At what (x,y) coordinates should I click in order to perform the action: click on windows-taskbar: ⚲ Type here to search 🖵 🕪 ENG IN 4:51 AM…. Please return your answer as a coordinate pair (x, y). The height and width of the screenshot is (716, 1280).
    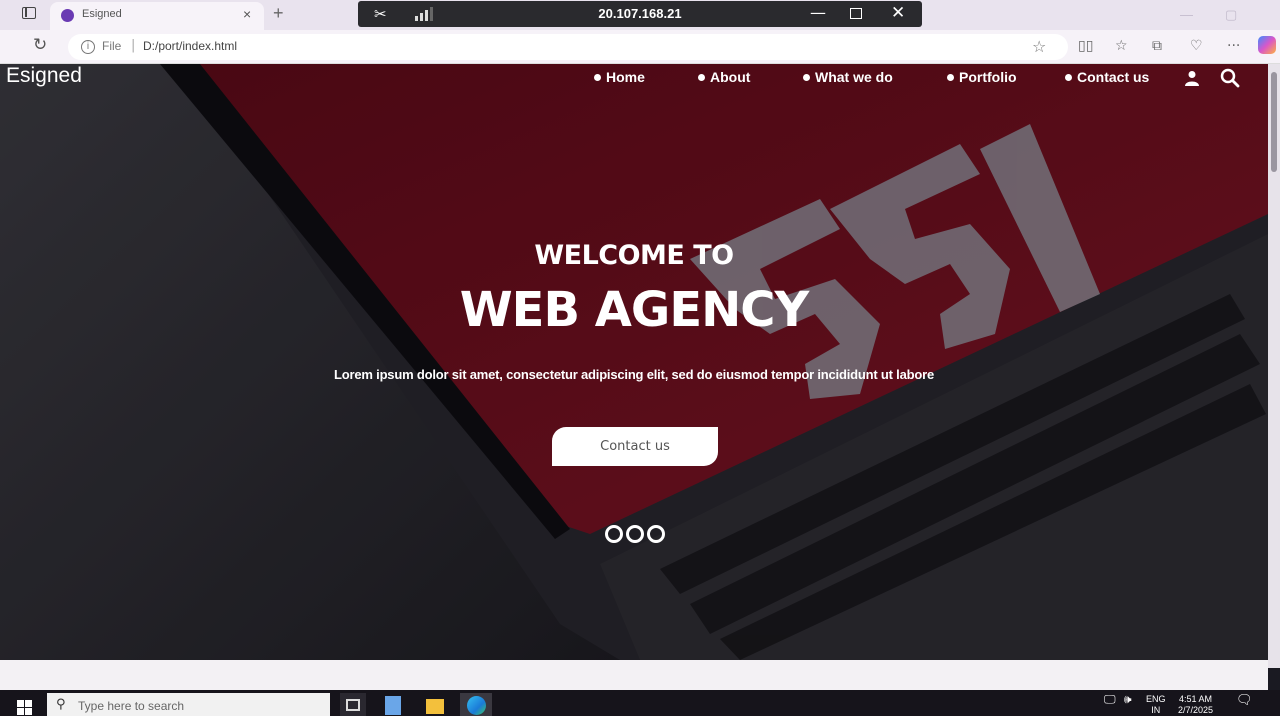
    Looking at the image, I should click on (640, 703).